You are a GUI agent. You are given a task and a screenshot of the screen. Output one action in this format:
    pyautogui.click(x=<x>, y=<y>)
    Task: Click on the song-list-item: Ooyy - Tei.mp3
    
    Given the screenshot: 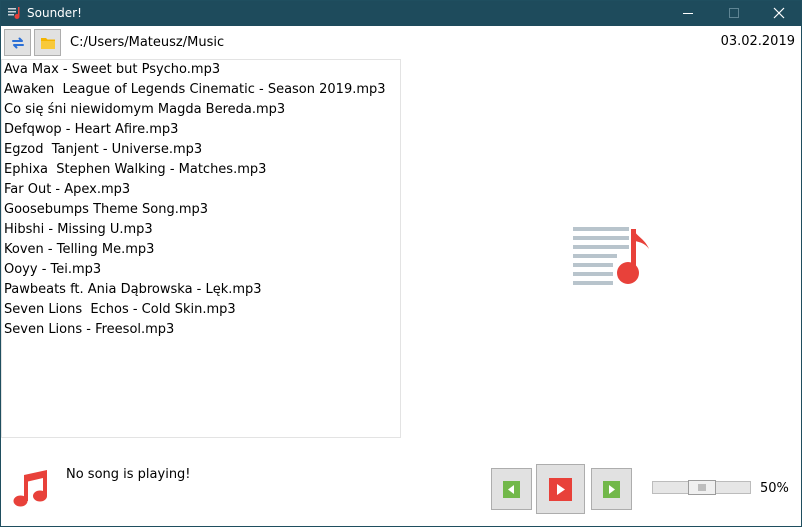 What is the action you would take?
    pyautogui.click(x=201, y=270)
    